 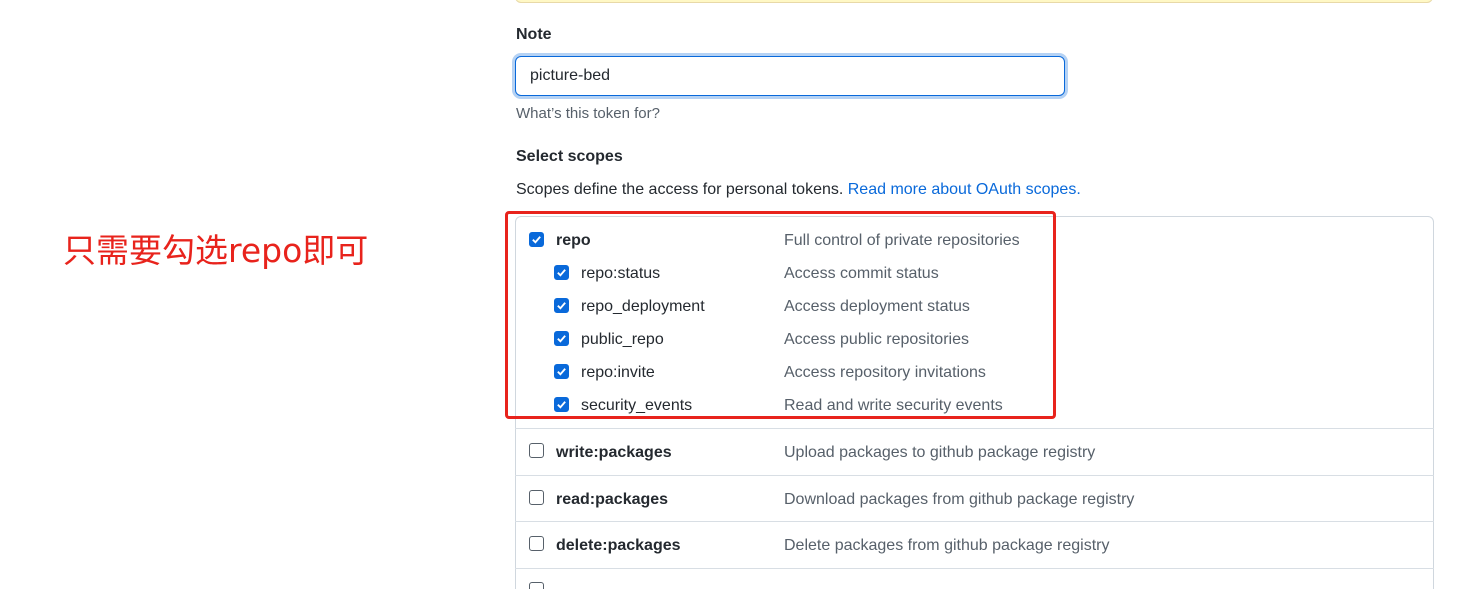 I want to click on scope-desc-repo-status: Access commit status, so click(x=861, y=273).